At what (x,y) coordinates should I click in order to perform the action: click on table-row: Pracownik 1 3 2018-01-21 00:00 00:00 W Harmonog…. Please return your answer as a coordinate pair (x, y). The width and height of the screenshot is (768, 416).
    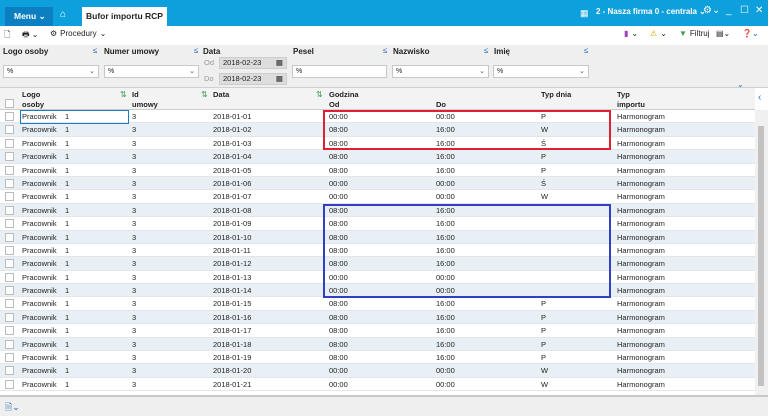
    Looking at the image, I should click on (377, 385).